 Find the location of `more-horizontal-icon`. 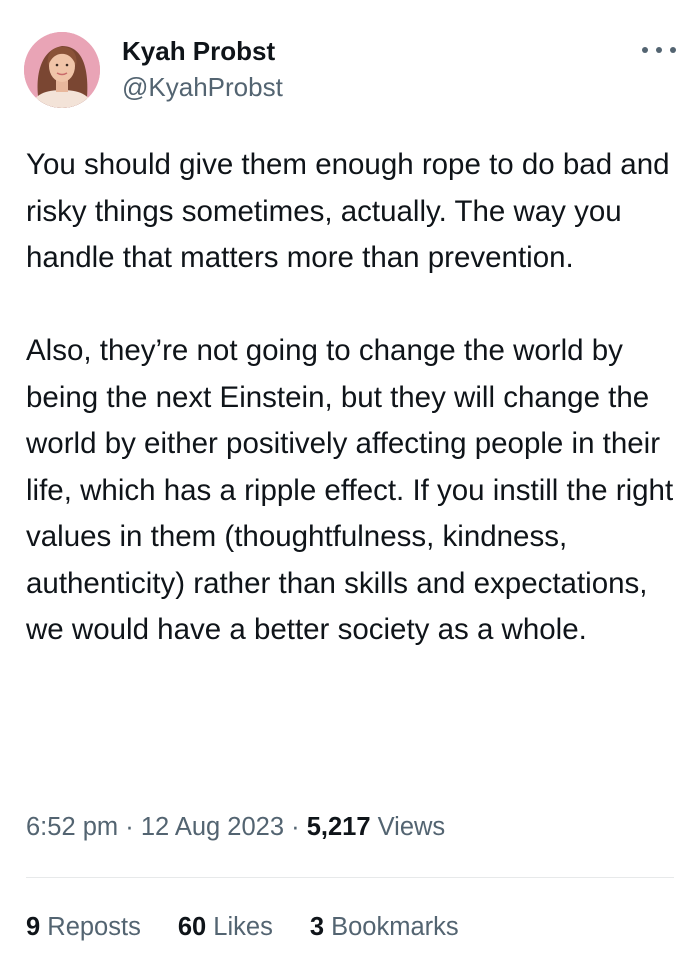

more-horizontal-icon is located at coordinates (645, 50).